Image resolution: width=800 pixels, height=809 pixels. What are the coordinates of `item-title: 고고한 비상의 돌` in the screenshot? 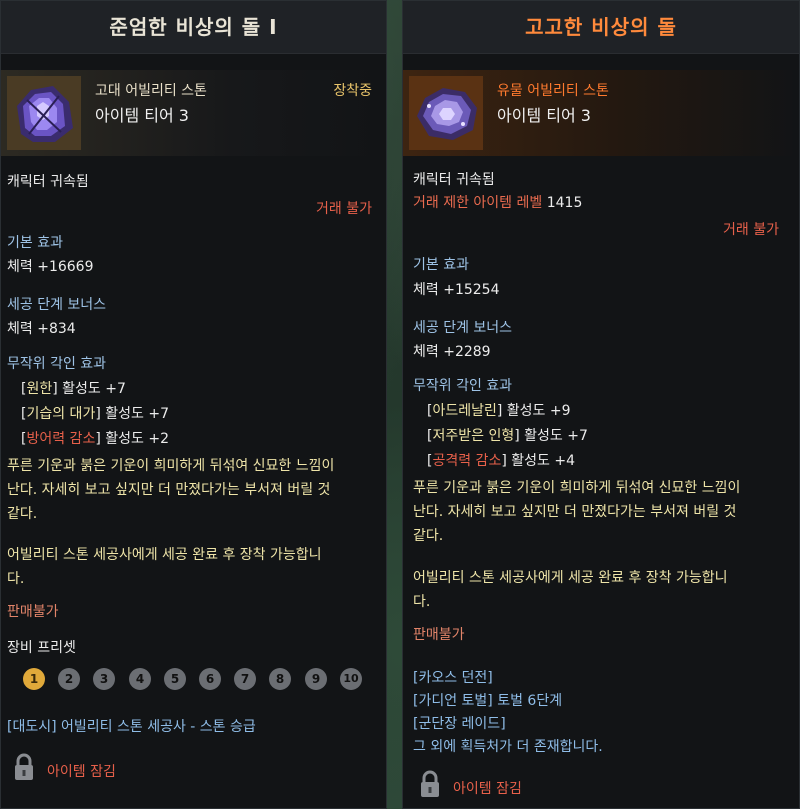 It's located at (601, 27).